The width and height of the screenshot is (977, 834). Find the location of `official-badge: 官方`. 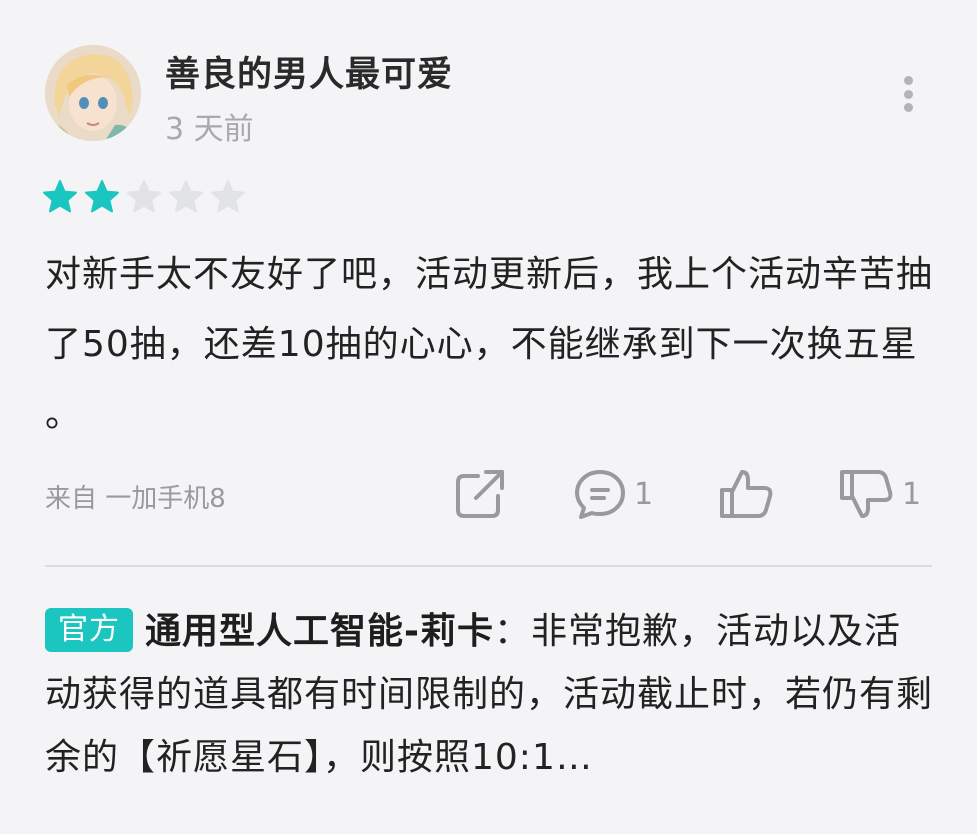

official-badge: 官方 is located at coordinates (89, 630).